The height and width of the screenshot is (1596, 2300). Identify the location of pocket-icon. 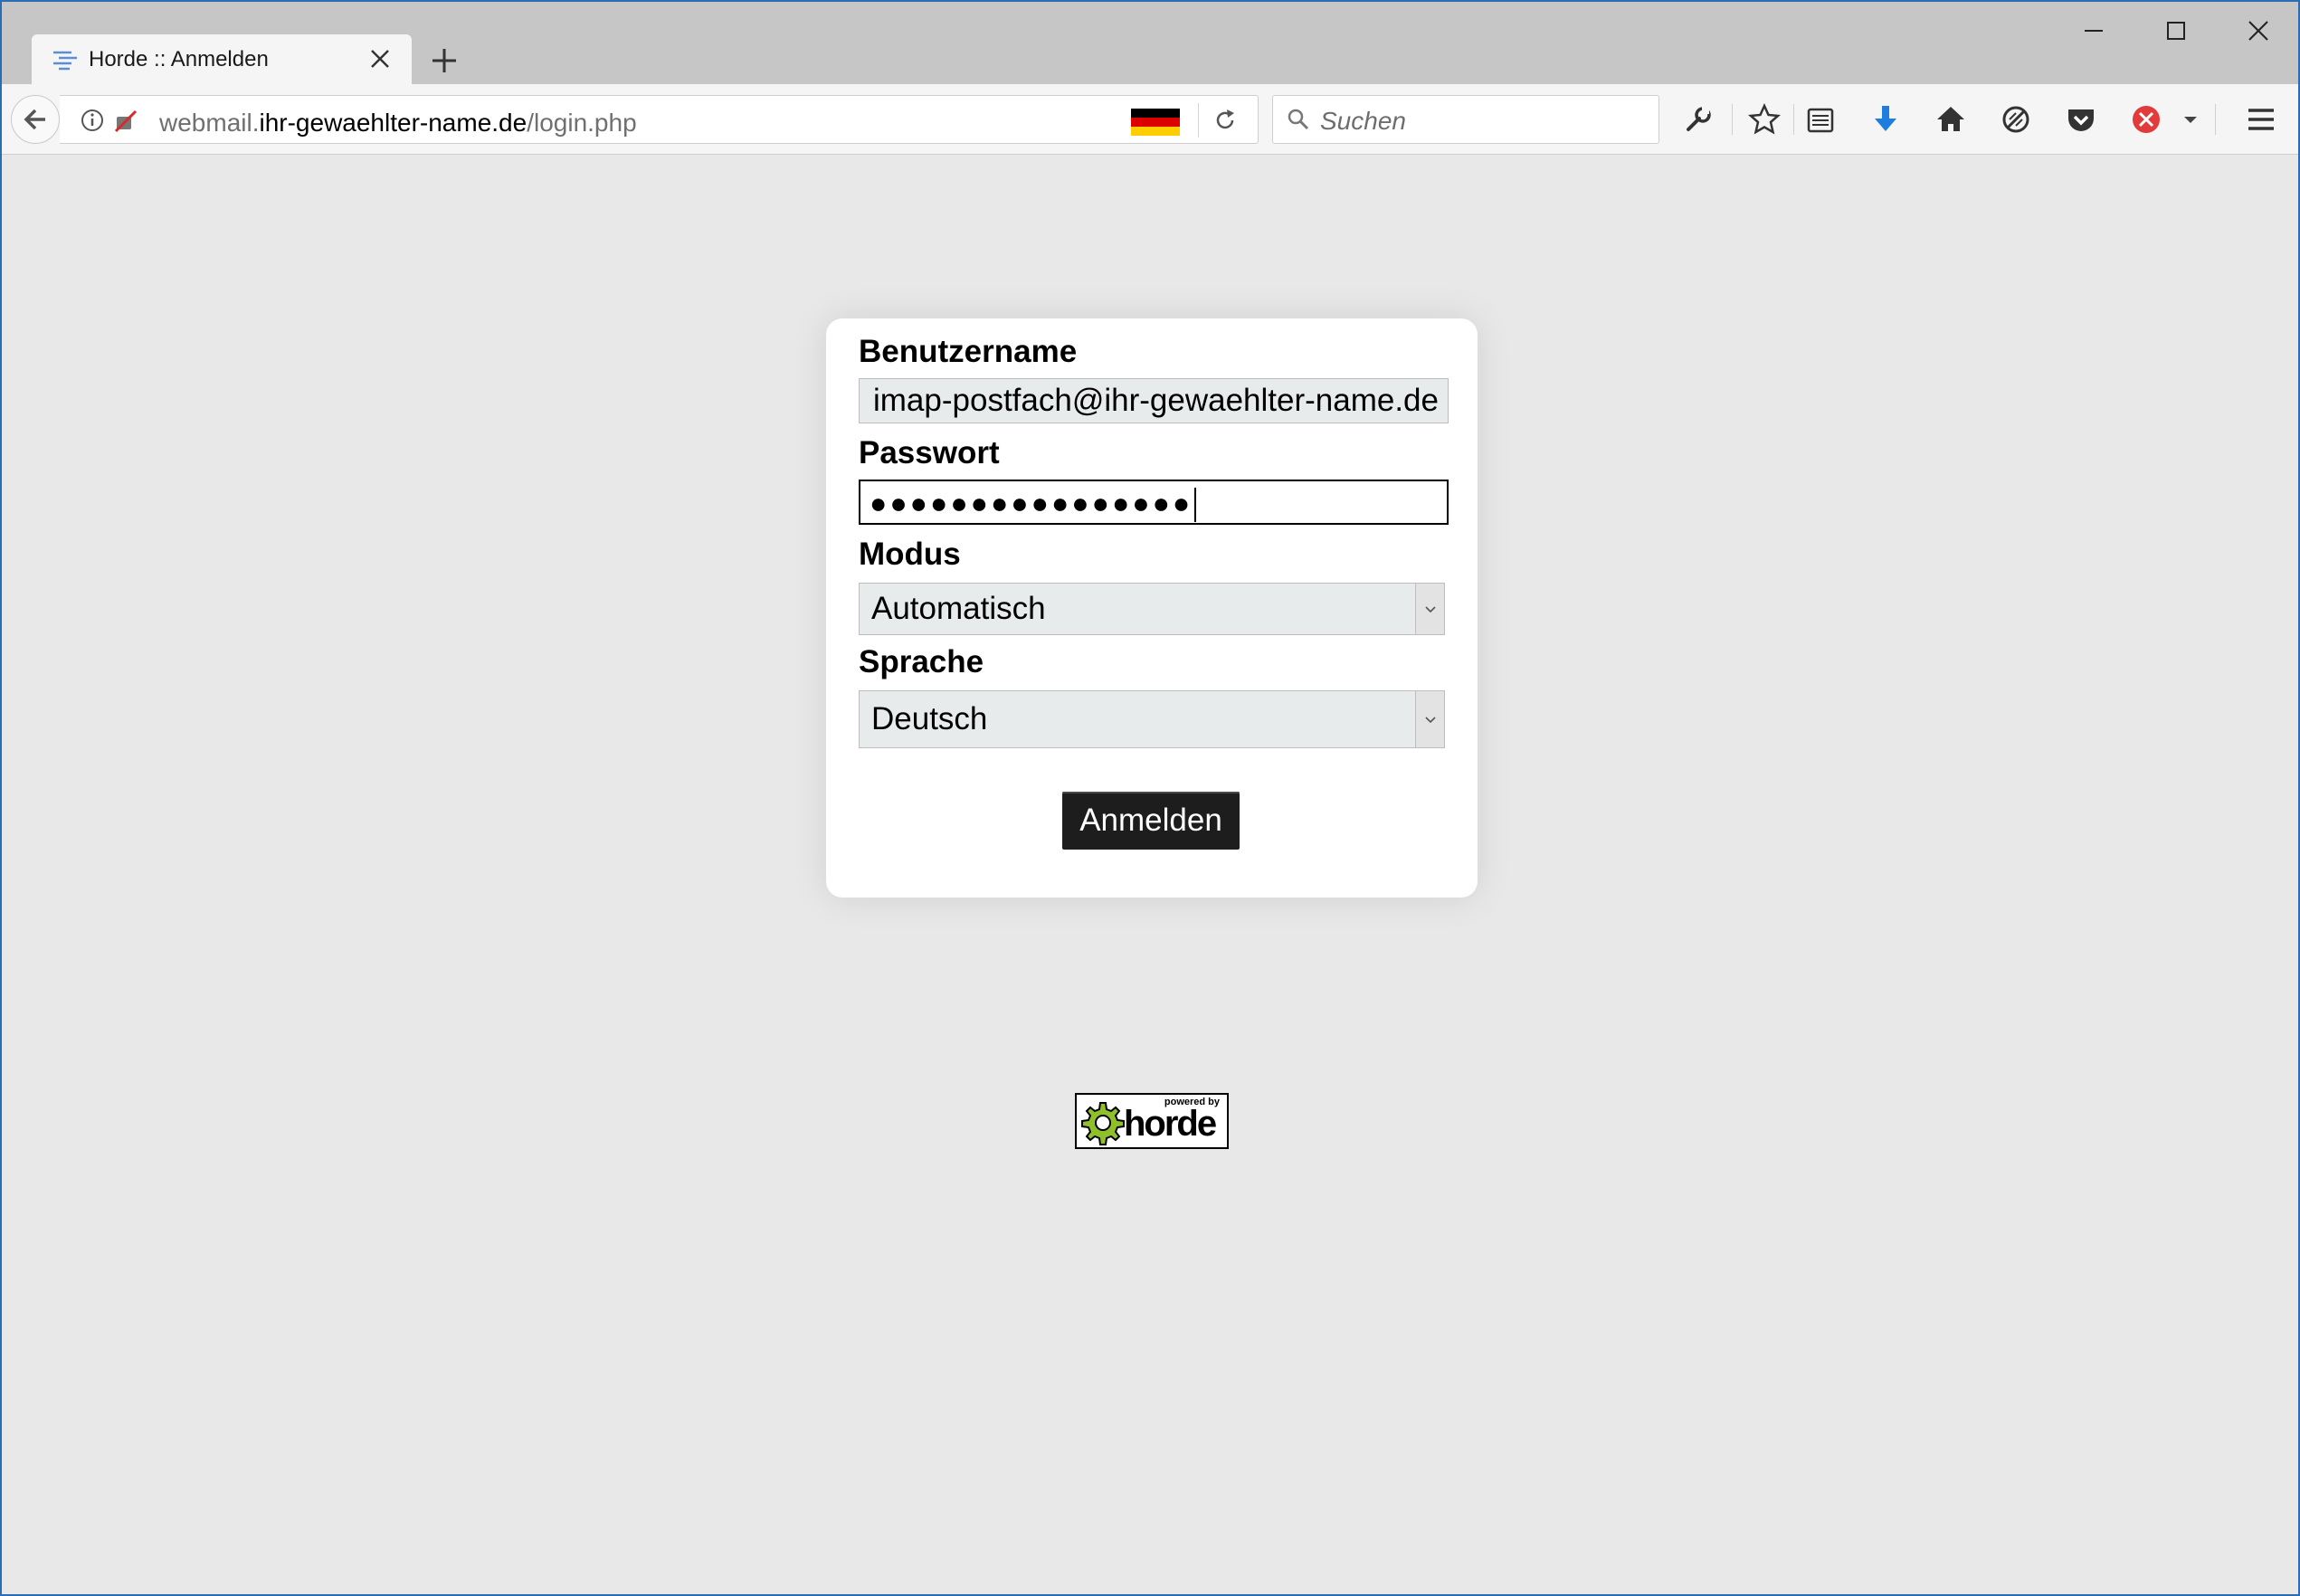
(2081, 120).